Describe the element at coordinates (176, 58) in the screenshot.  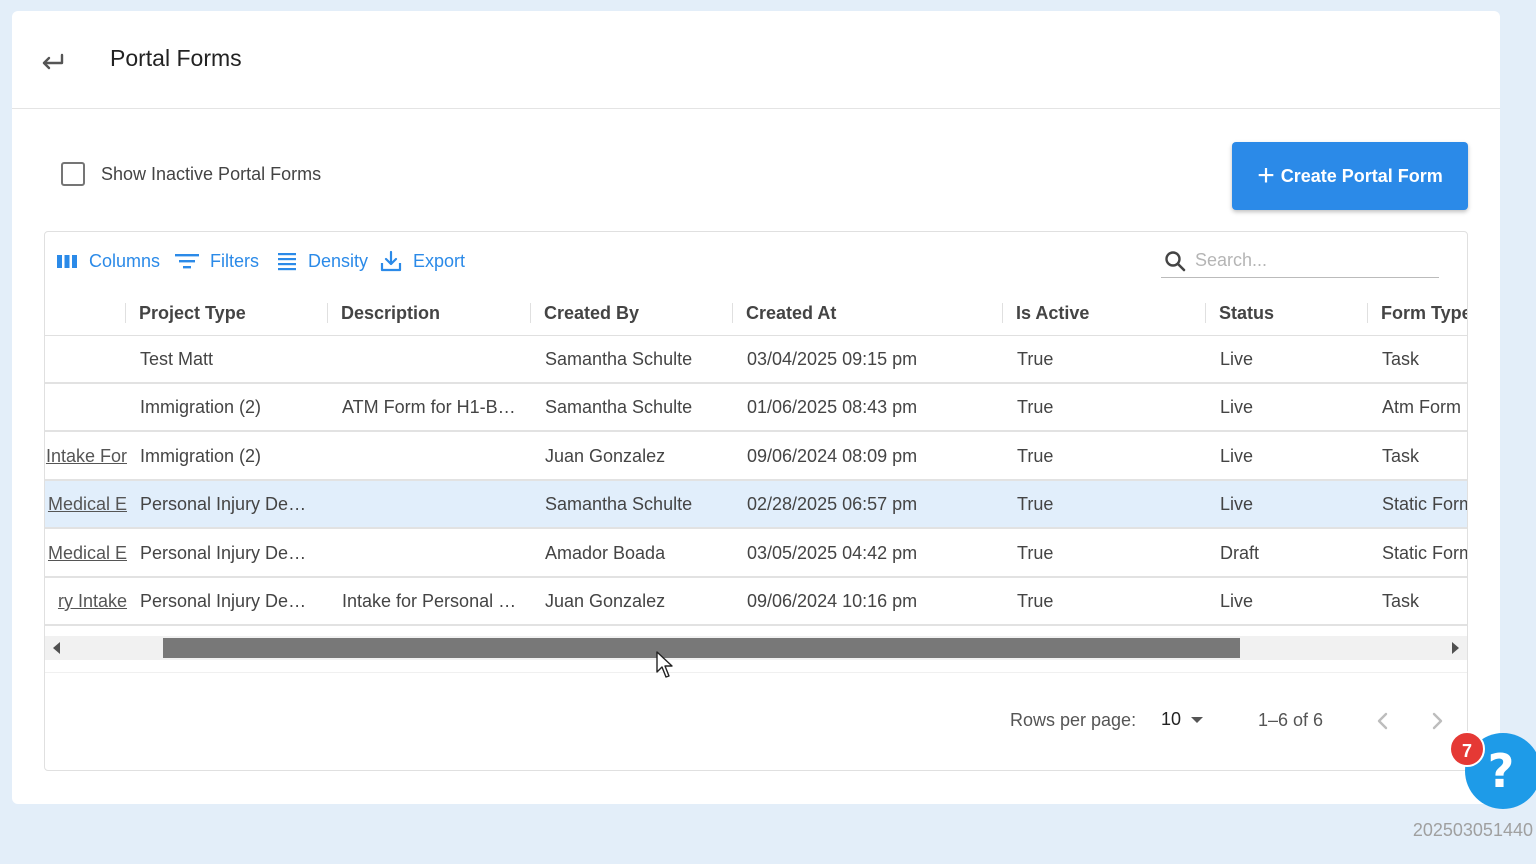
I see `page-title: Portal Forms` at that location.